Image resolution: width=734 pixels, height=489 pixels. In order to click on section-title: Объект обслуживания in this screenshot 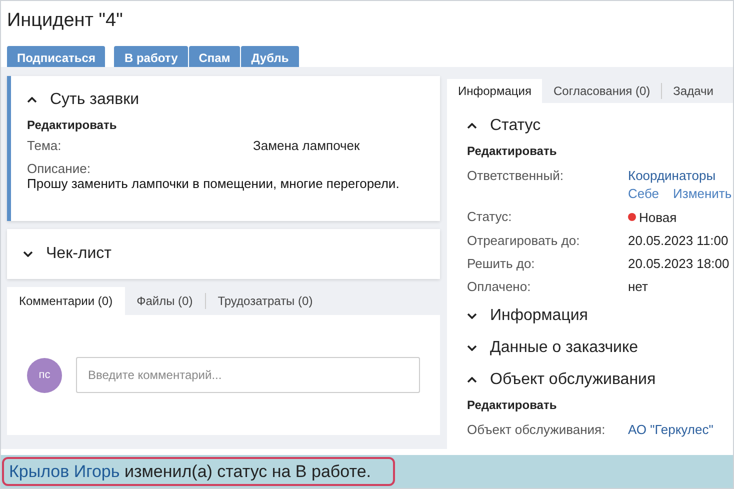, I will do `click(573, 379)`.